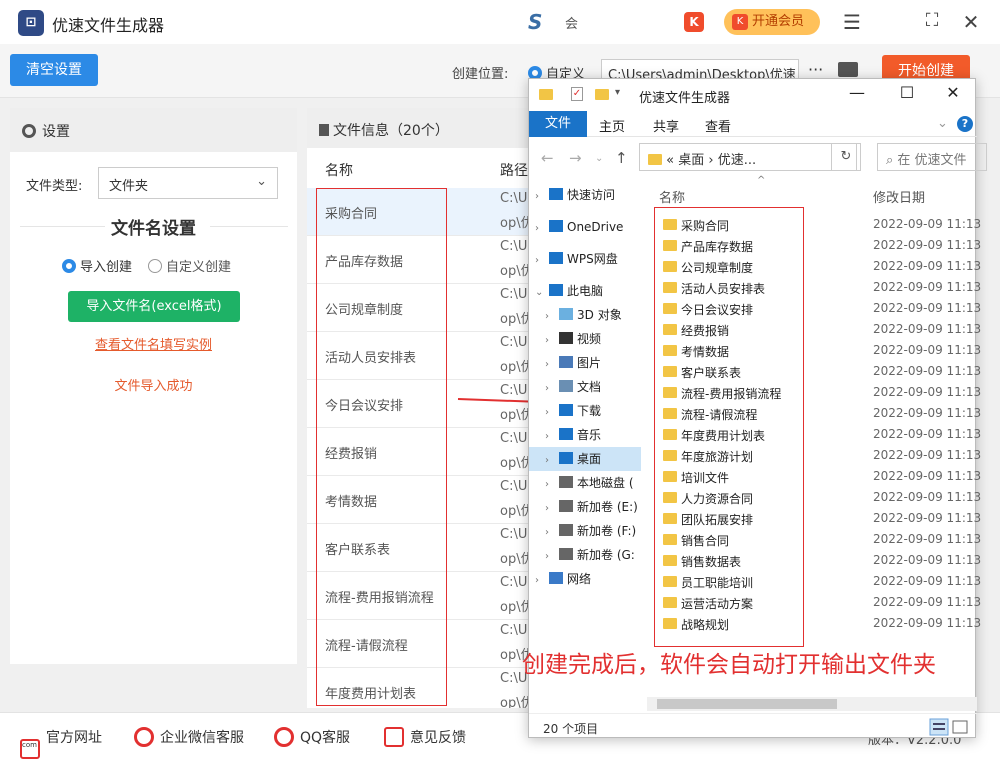 The width and height of the screenshot is (1000, 760). I want to click on open-folder-icon, so click(848, 69).